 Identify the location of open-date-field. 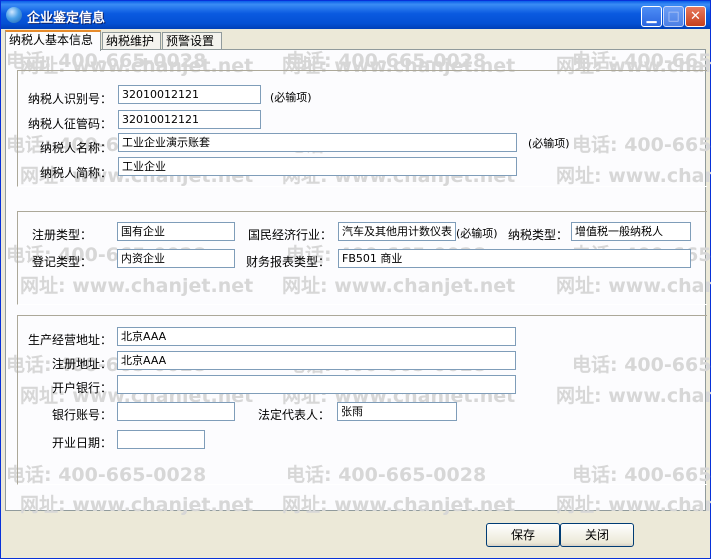
(161, 439).